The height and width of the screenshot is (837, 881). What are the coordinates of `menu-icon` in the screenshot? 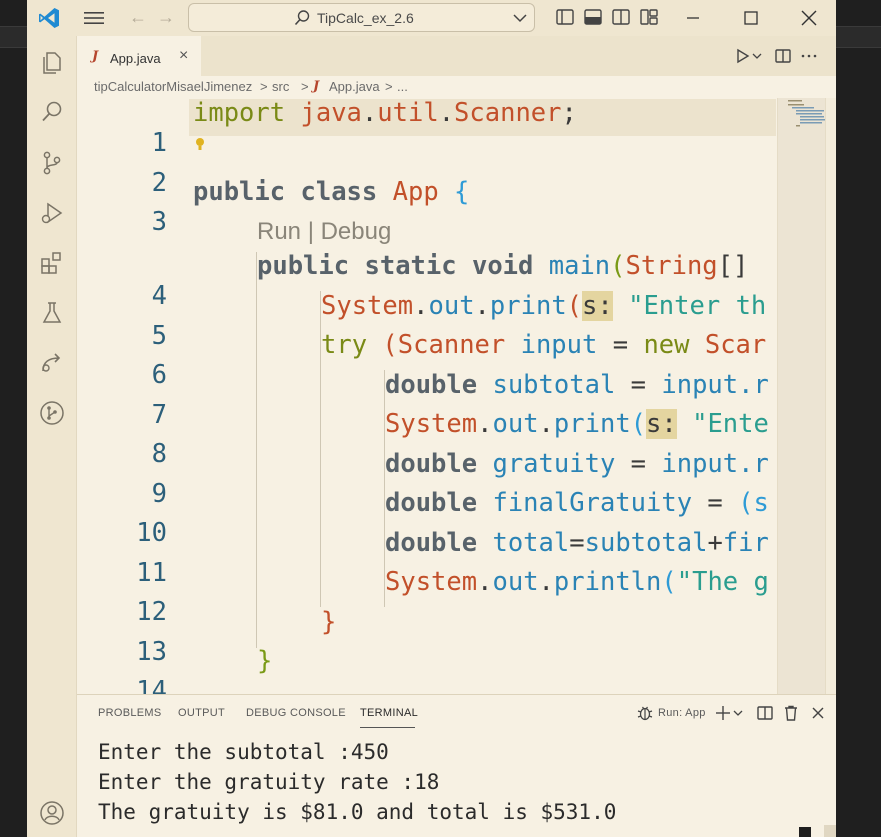 It's located at (94, 18).